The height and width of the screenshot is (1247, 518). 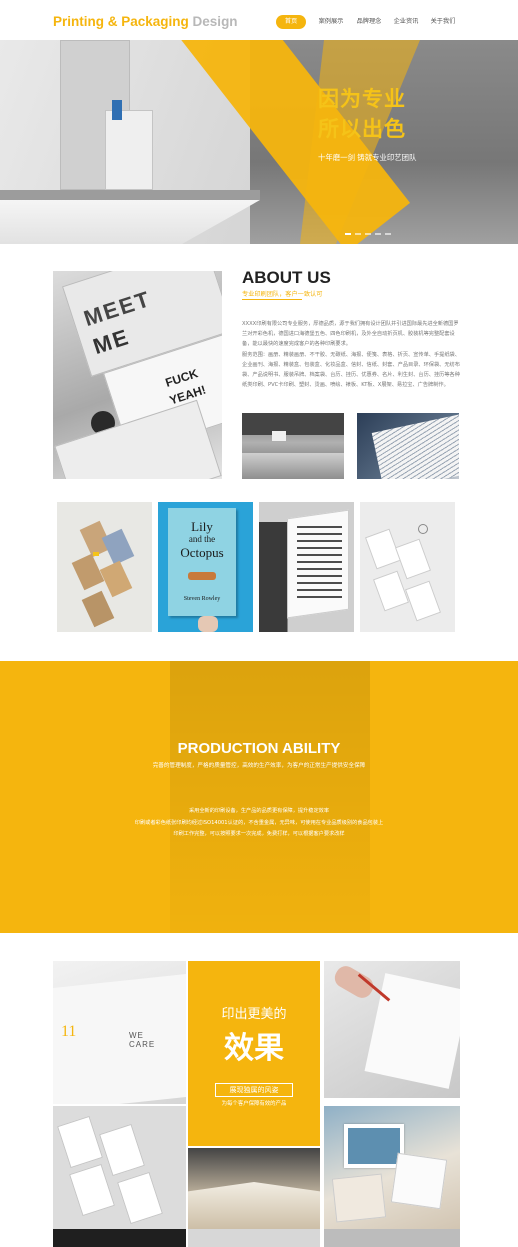 I want to click on hero-slider-dots, so click(x=368, y=234).